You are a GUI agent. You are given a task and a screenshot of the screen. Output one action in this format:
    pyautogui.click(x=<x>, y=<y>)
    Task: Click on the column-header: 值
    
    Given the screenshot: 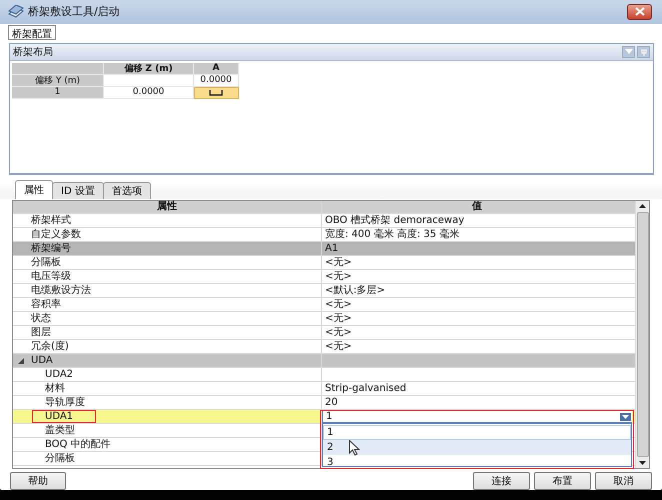 What is the action you would take?
    pyautogui.click(x=476, y=207)
    